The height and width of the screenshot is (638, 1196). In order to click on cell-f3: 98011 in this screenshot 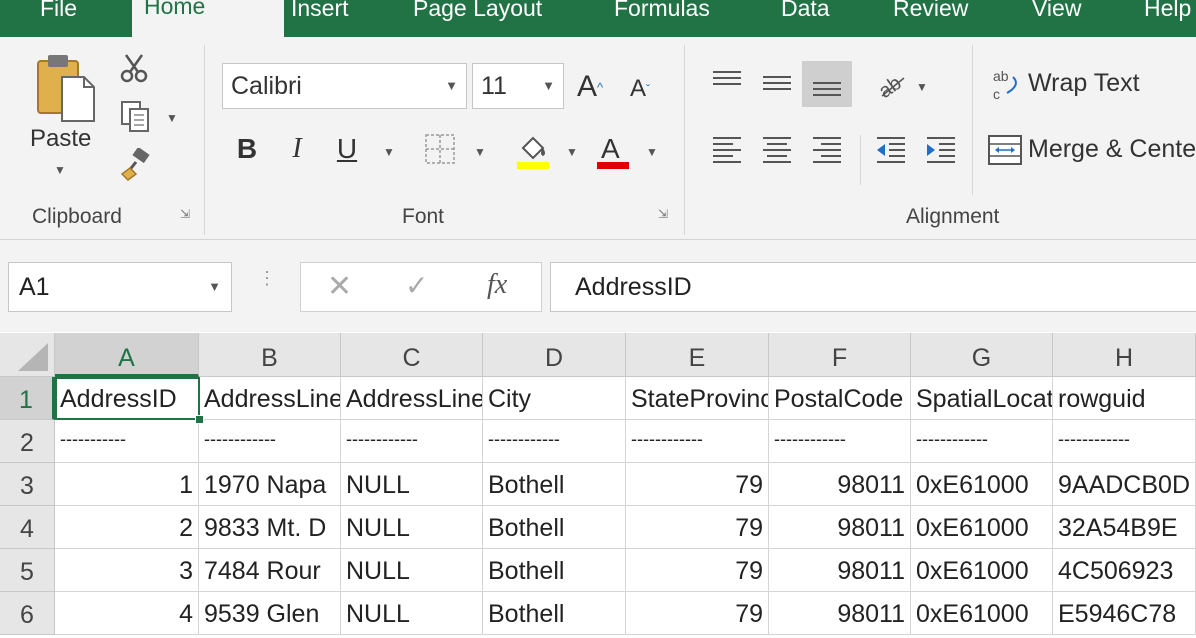, I will do `click(840, 484)`.